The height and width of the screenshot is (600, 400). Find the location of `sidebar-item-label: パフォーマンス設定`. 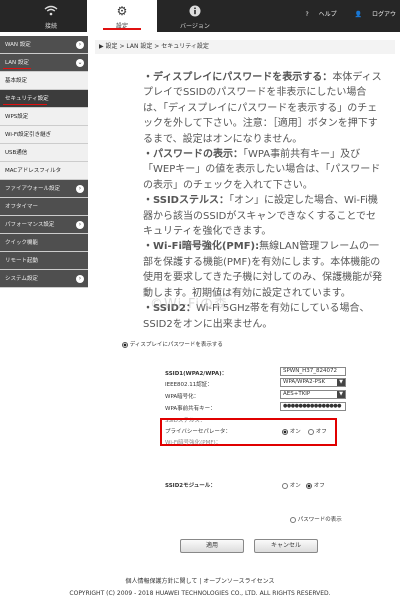

sidebar-item-label: パフォーマンス設定 is located at coordinates (30, 225).